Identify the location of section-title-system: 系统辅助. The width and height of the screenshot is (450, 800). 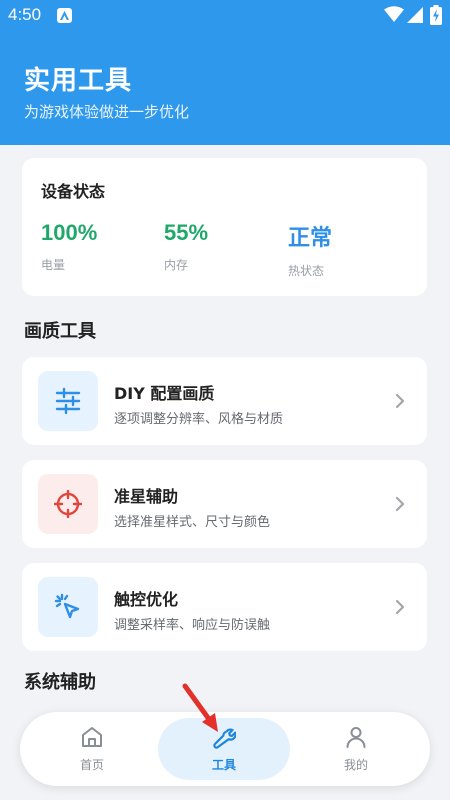
(60, 682).